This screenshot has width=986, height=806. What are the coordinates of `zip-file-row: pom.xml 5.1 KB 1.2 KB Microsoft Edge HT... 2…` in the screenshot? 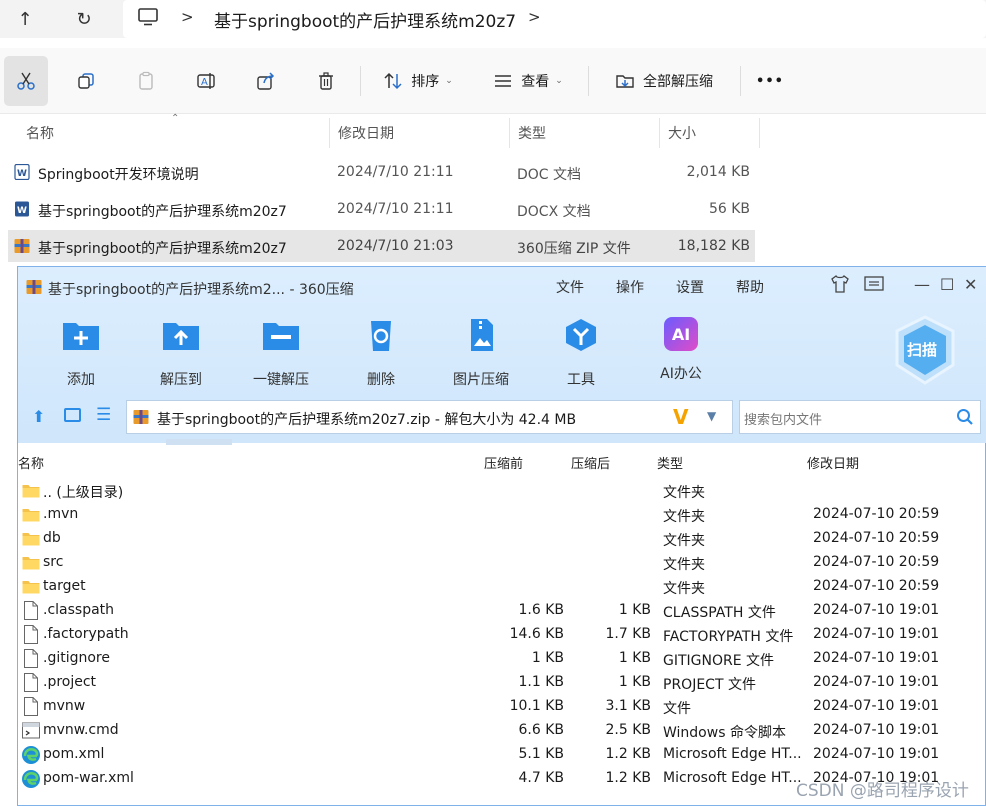 It's located at (502, 755).